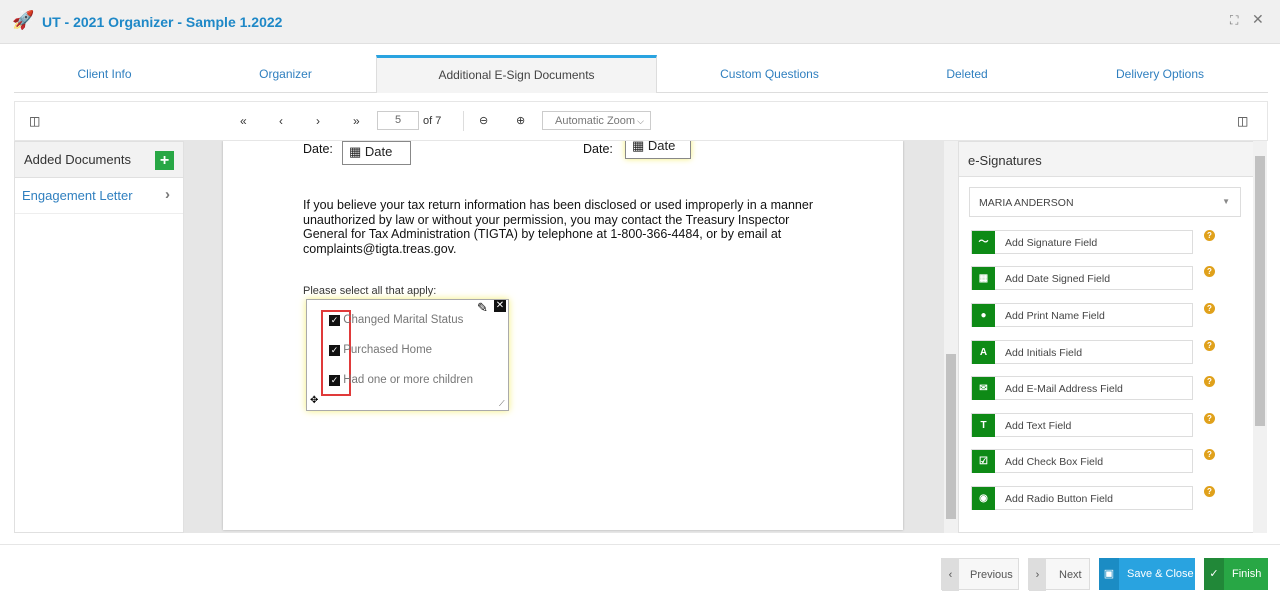 This screenshot has height=602, width=1280. I want to click on document-item: Engagement Letter ›, so click(99, 196).